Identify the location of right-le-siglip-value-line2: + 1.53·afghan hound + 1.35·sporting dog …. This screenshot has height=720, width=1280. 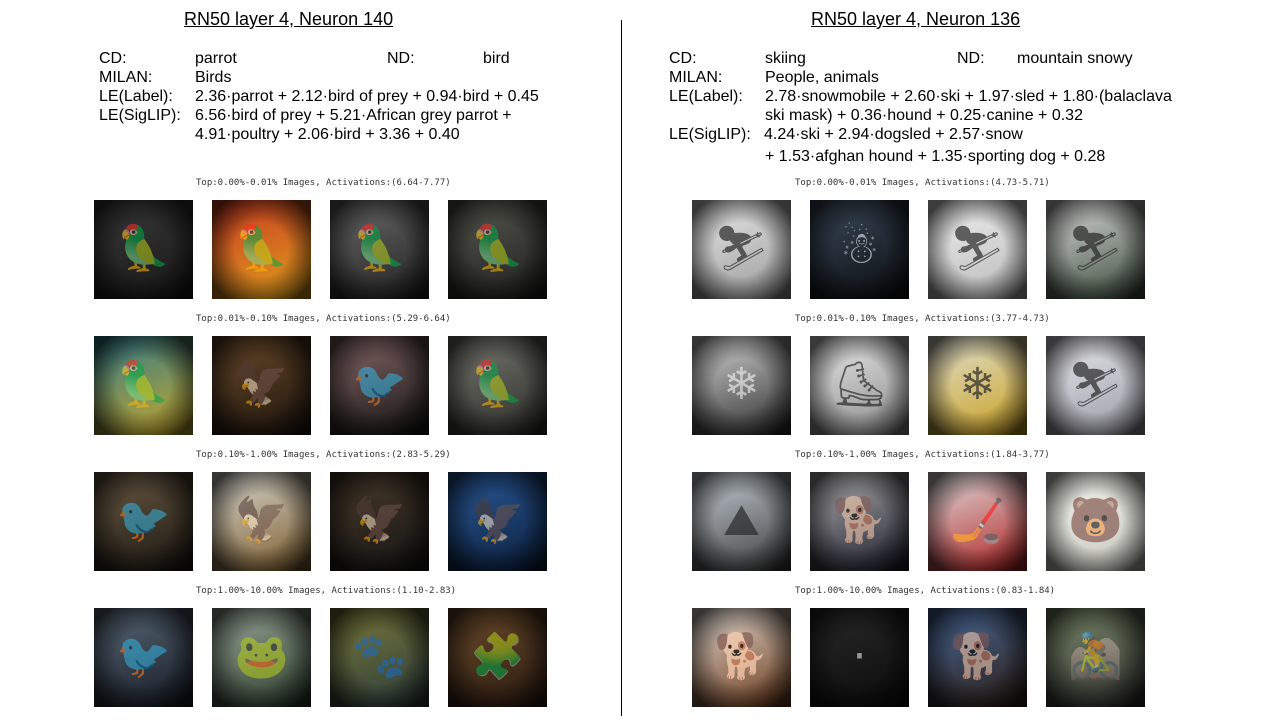
(935, 156).